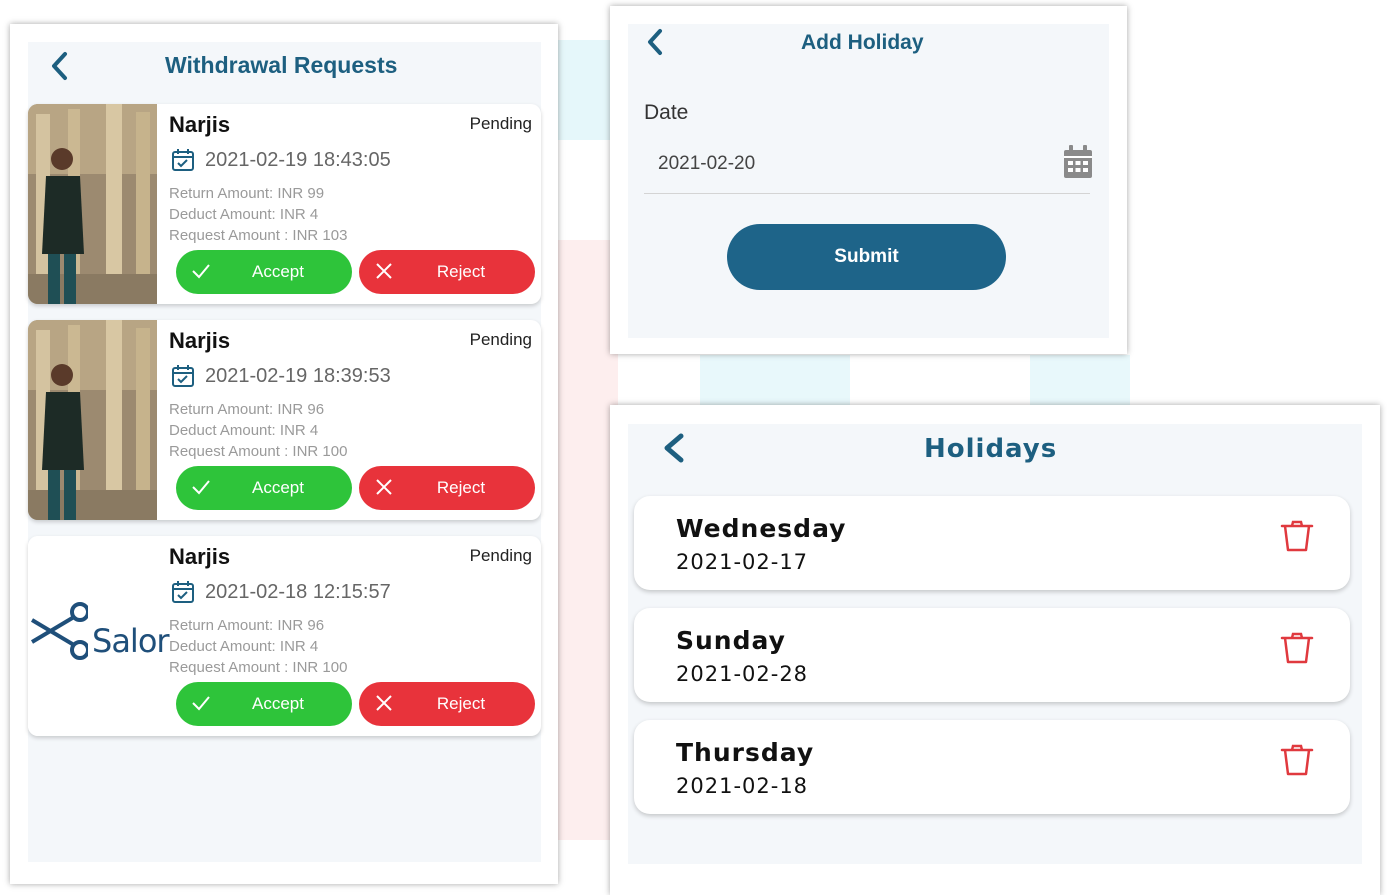 Image resolution: width=1387 pixels, height=895 pixels. Describe the element at coordinates (992, 543) in the screenshot. I see `holiday-item: Wednesday 2021-02-17` at that location.